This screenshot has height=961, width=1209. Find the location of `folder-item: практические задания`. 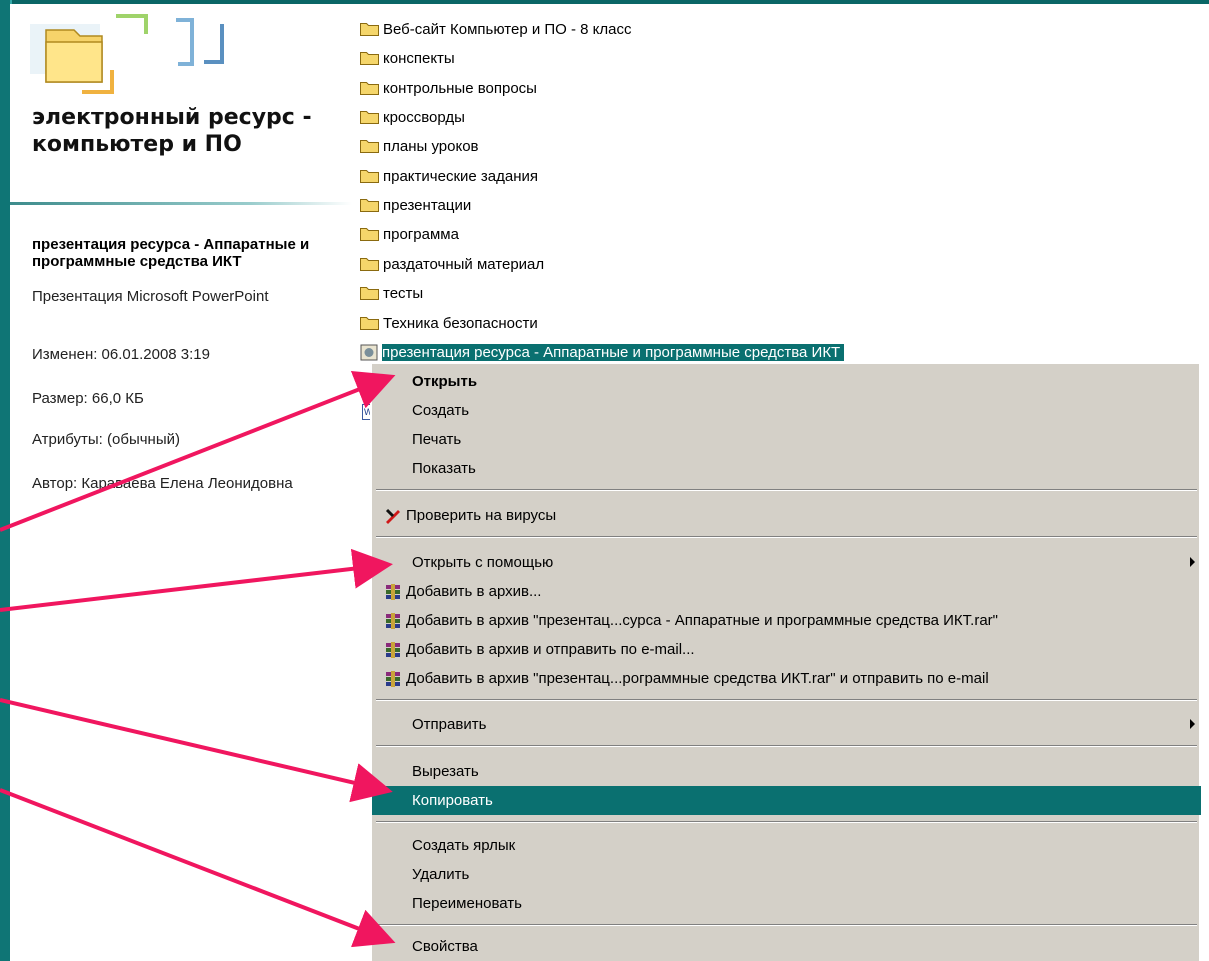

folder-item: практические задания is located at coordinates (449, 176).